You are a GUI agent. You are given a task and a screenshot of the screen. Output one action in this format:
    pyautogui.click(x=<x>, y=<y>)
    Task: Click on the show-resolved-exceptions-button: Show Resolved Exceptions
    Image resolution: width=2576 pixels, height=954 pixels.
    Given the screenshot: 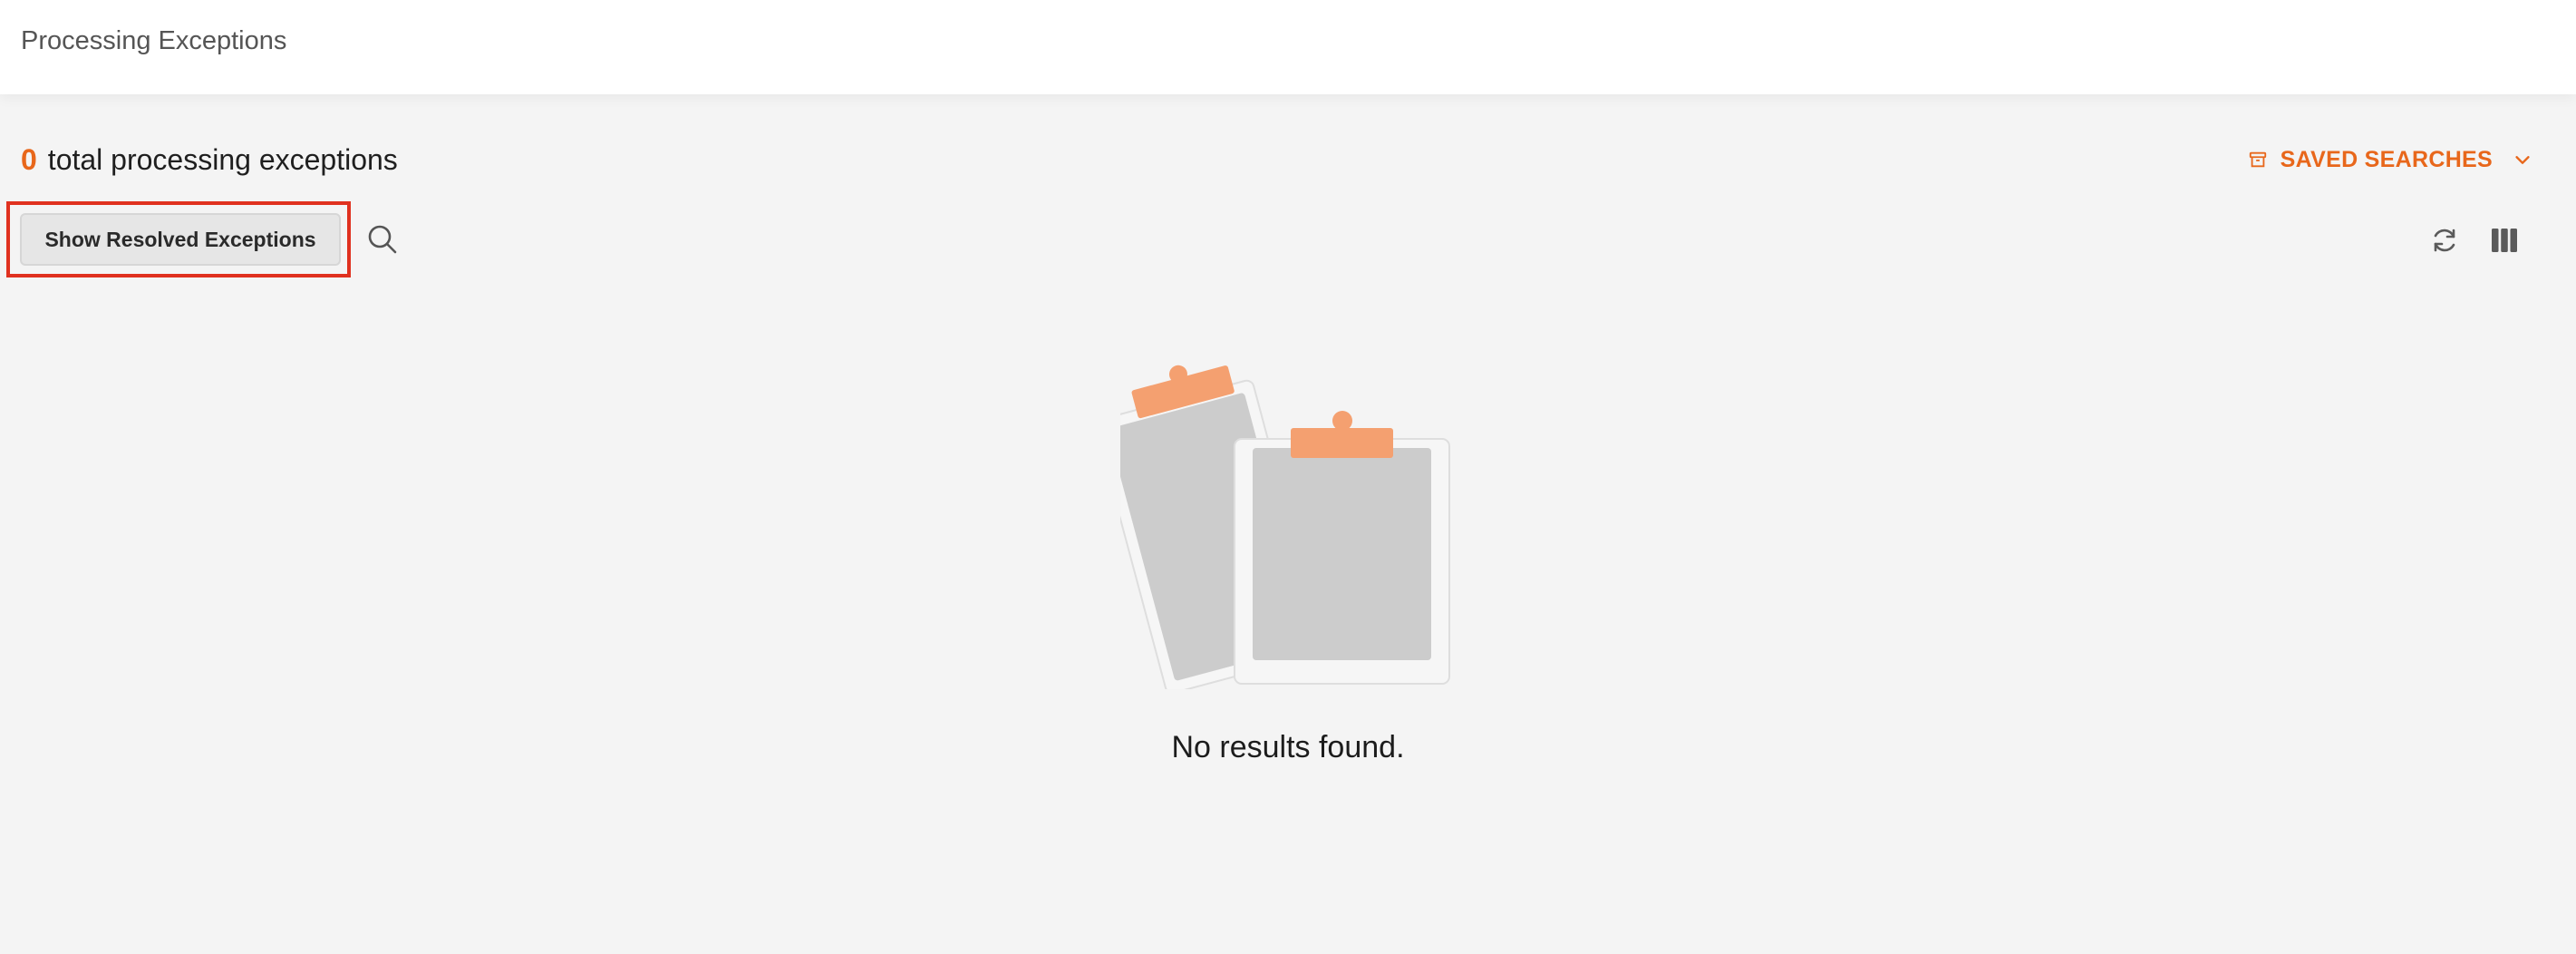 What is the action you would take?
    pyautogui.click(x=180, y=239)
    